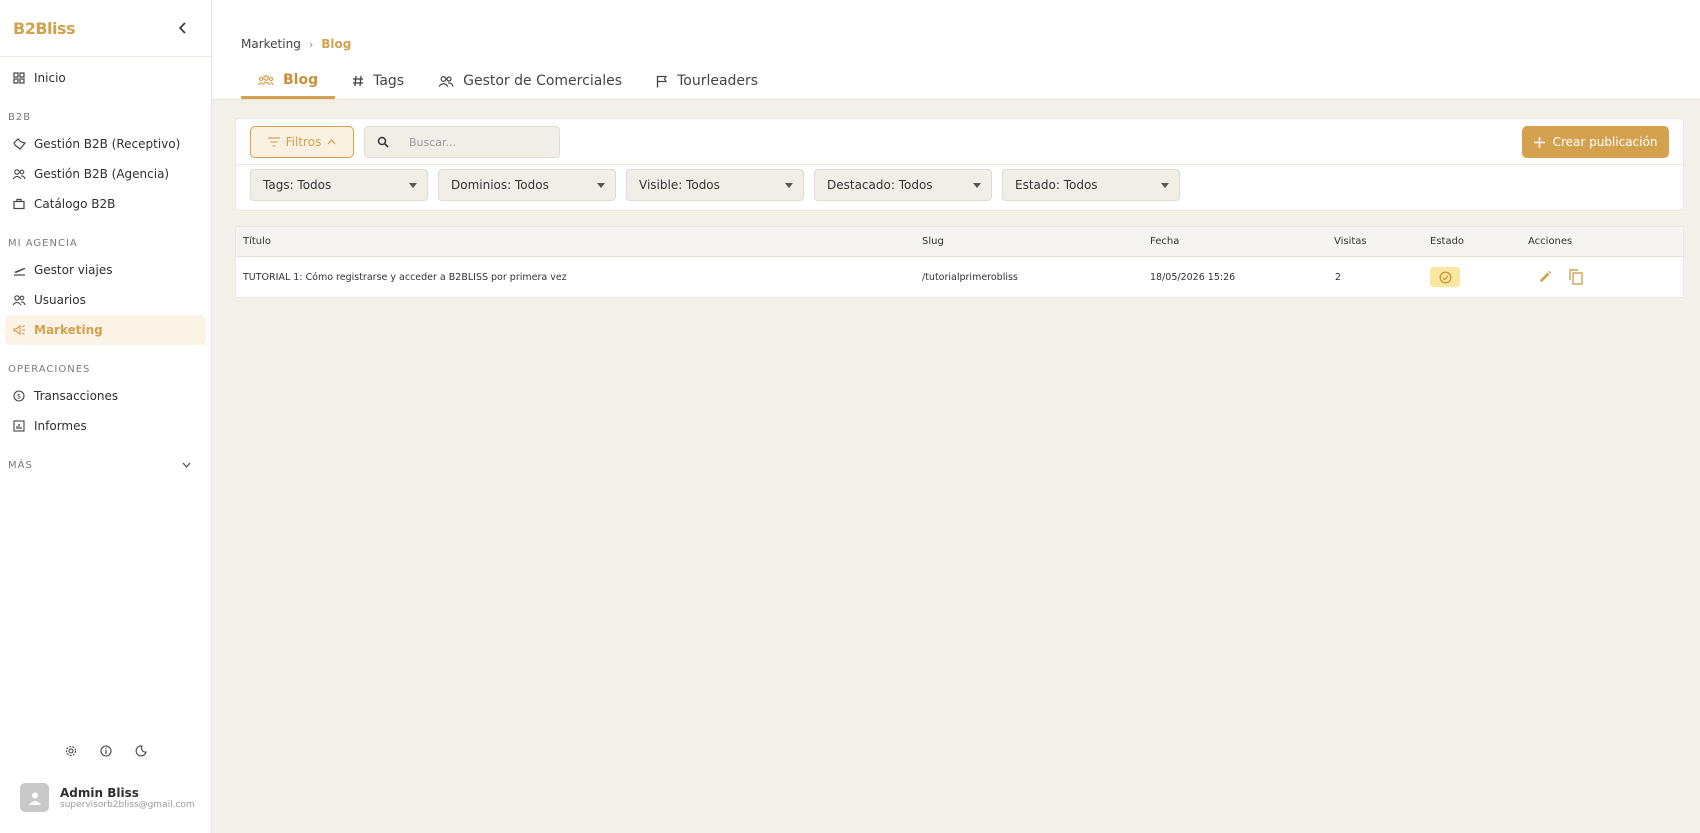  I want to click on cell-acciones-copy, so click(1576, 277).